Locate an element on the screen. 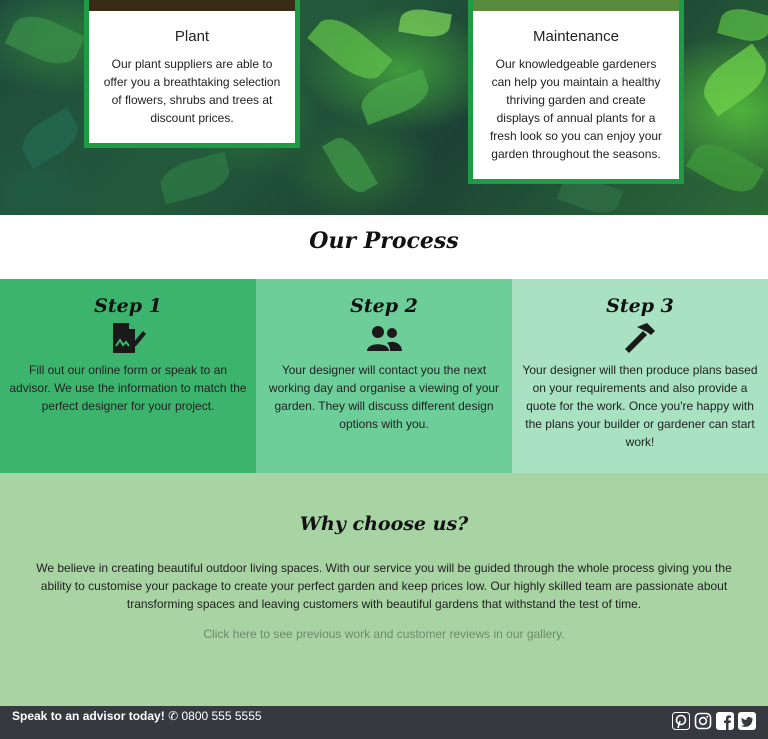 This screenshot has height=739, width=768. users-icon is located at coordinates (384, 338).